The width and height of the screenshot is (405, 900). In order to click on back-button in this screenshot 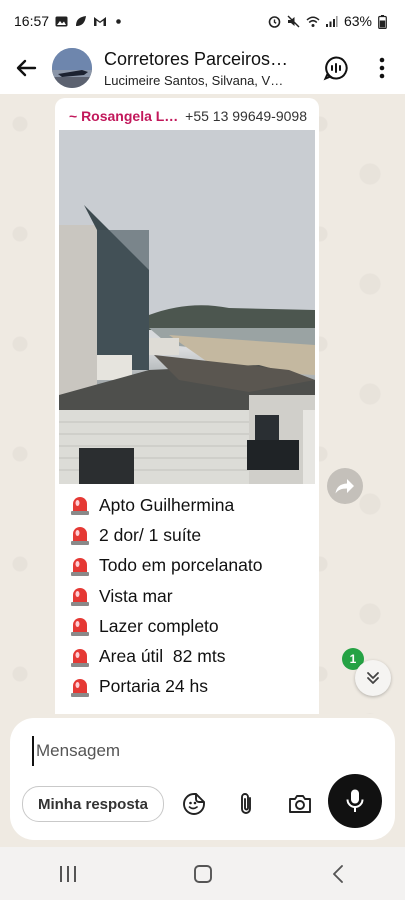, I will do `click(26, 68)`.